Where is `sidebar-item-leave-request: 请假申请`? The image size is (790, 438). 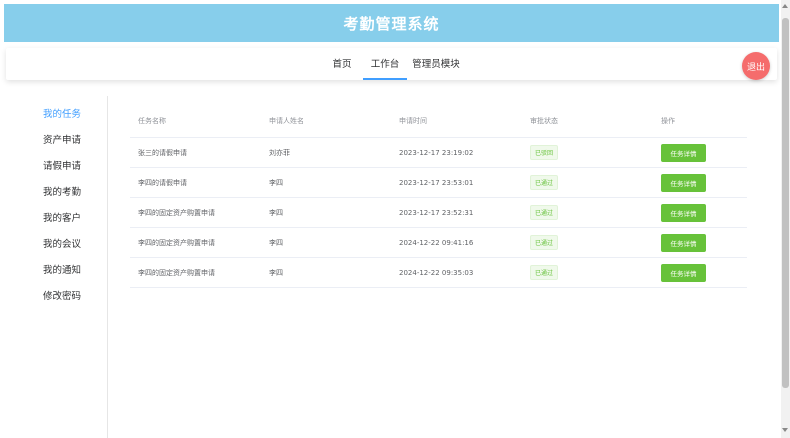
sidebar-item-leave-request: 请假申请 is located at coordinates (62, 165).